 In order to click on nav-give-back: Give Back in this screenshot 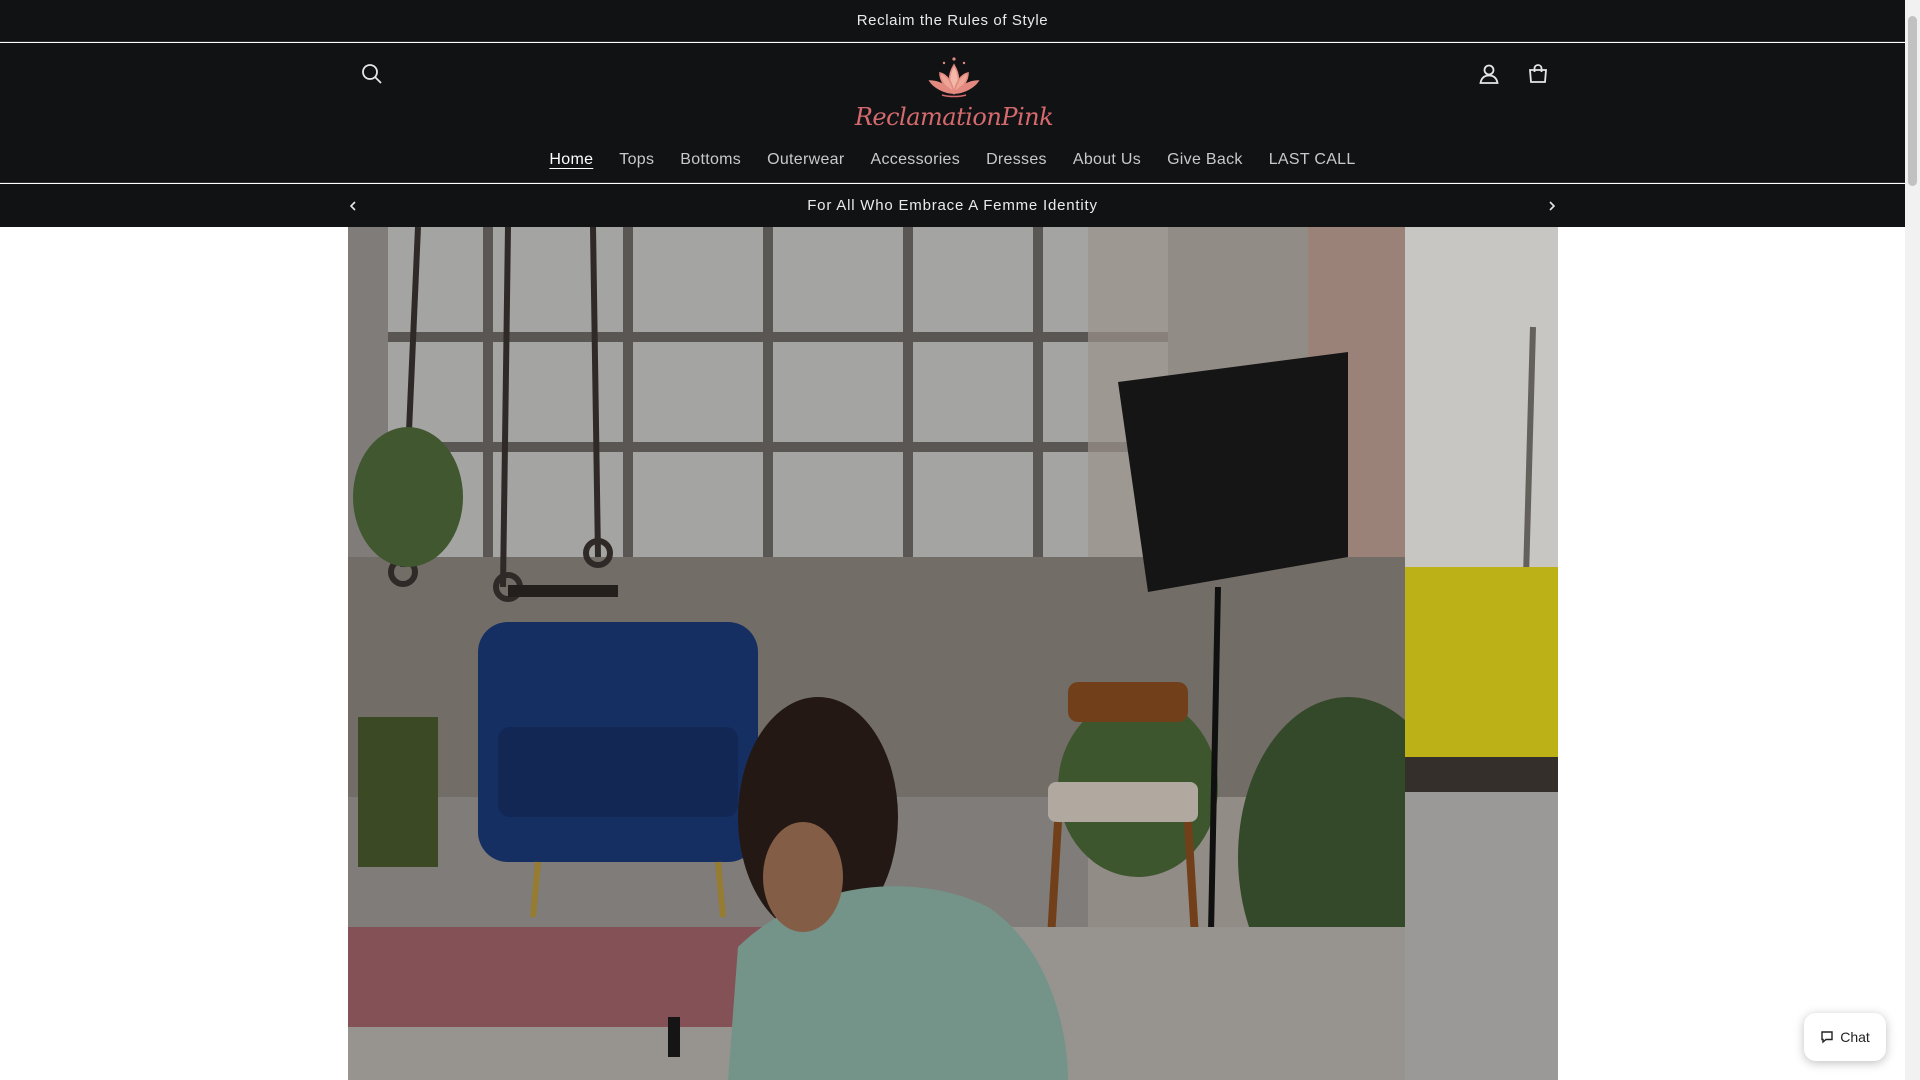, I will do `click(1205, 163)`.